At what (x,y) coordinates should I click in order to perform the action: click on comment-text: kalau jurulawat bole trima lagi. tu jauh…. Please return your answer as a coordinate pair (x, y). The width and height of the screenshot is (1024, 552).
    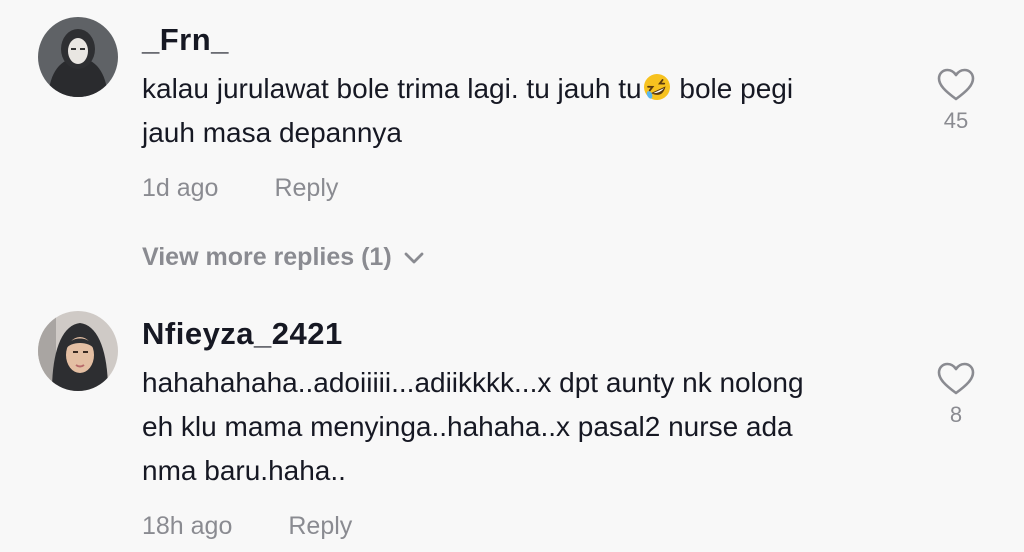
    Looking at the image, I should click on (467, 111).